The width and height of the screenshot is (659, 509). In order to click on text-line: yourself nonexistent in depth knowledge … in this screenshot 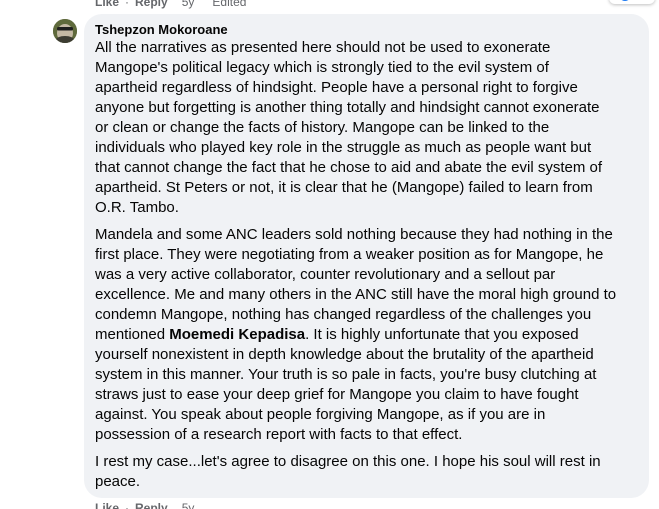, I will do `click(344, 354)`.